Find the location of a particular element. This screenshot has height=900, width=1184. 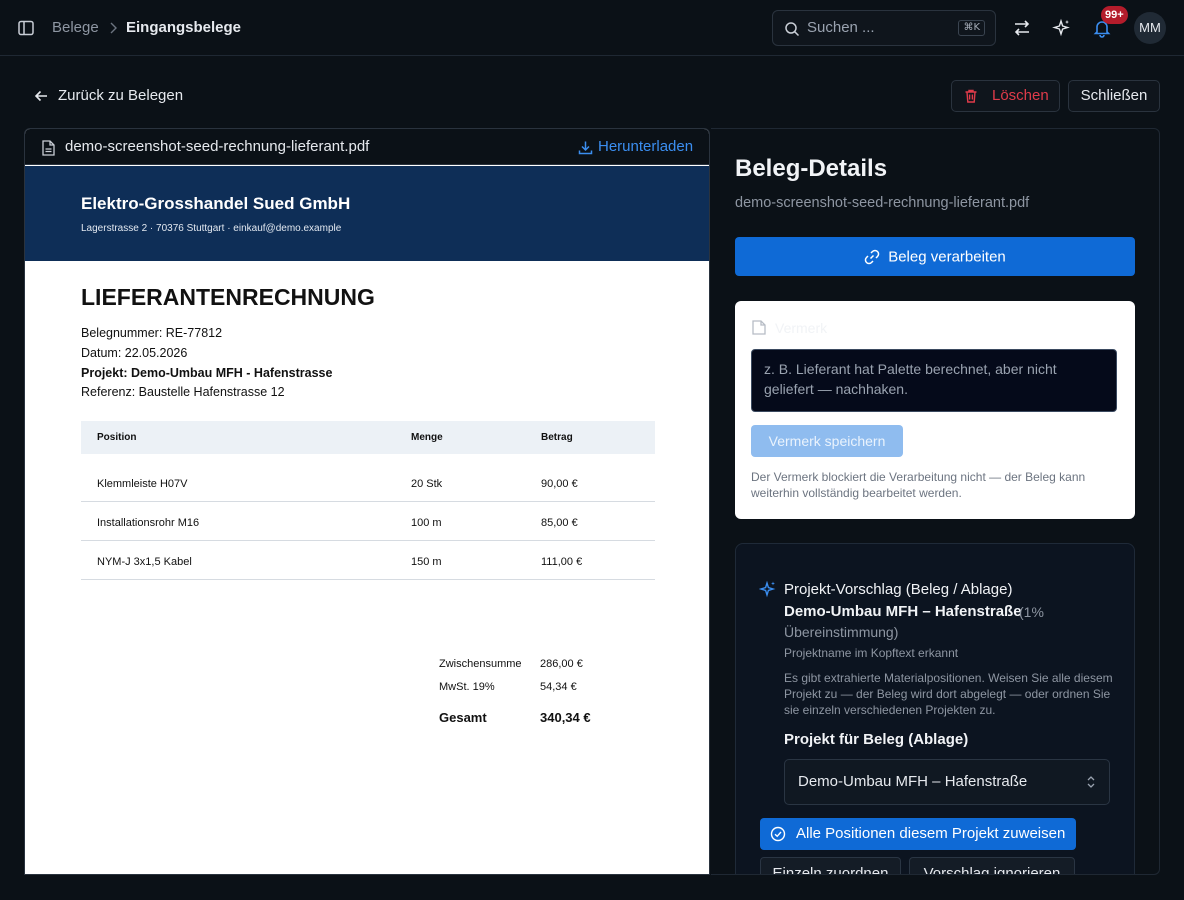

search-icon is located at coordinates (792, 29).